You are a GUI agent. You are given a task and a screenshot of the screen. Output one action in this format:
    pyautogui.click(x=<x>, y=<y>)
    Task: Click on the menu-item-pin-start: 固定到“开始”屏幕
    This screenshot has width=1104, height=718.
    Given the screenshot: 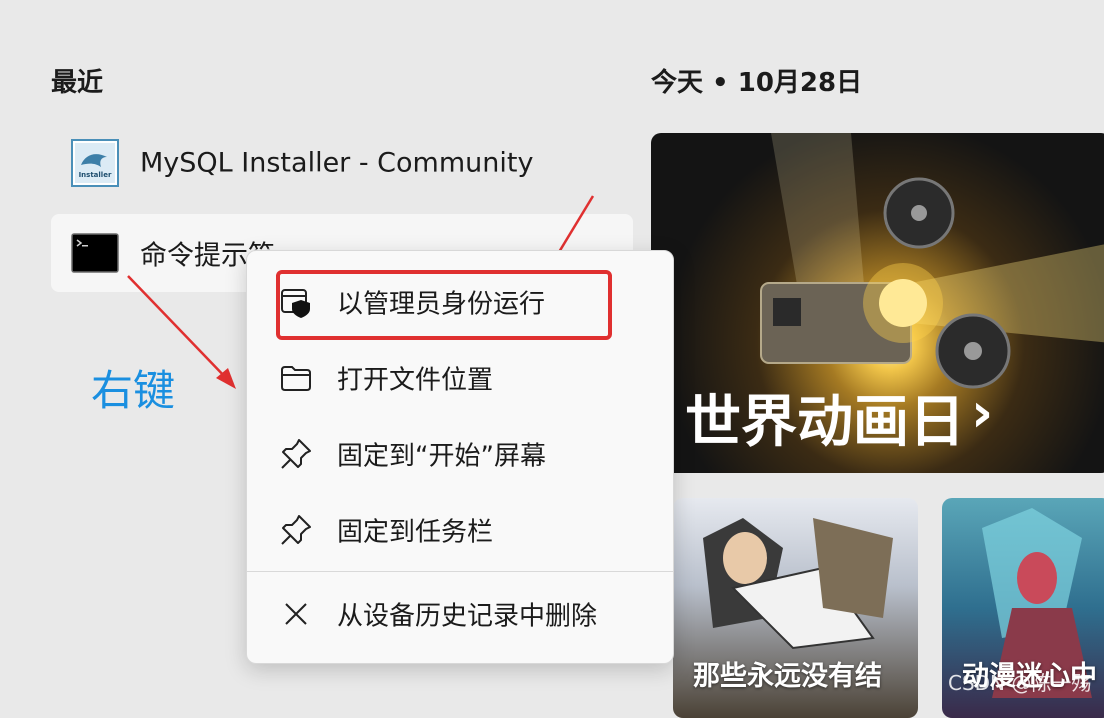 What is the action you would take?
    pyautogui.click(x=460, y=454)
    